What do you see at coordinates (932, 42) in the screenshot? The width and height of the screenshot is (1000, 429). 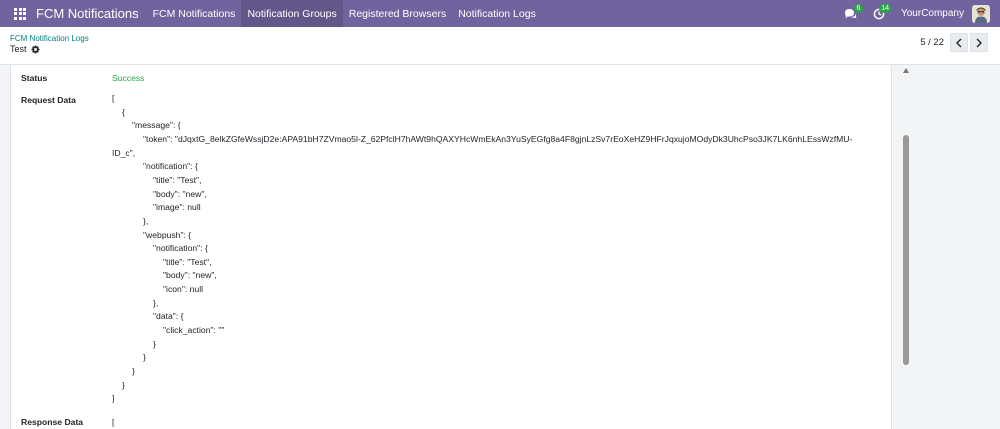 I see `pager-value: 5 / 22` at bounding box center [932, 42].